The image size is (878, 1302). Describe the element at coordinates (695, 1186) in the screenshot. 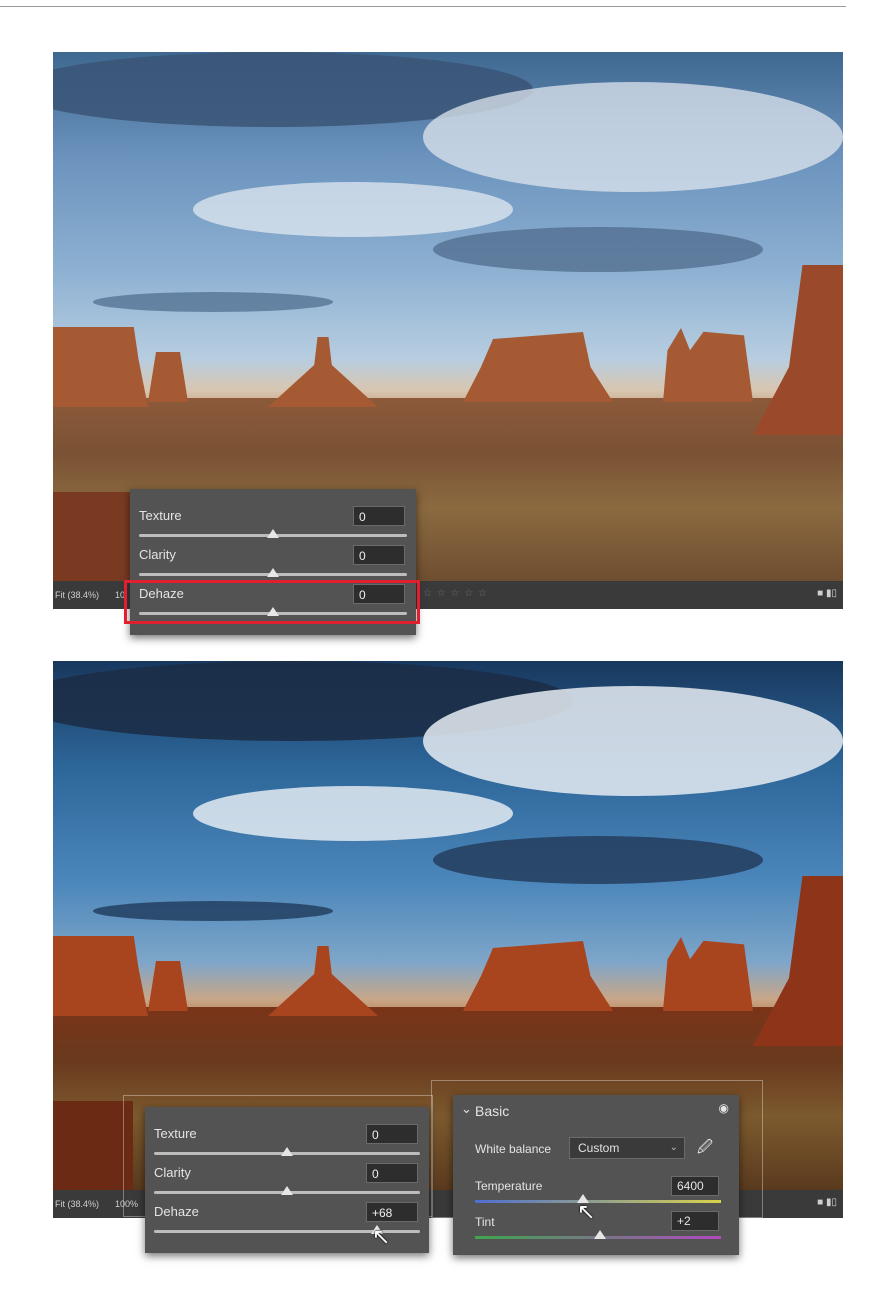

I see `temperature-value-field: 6400` at that location.